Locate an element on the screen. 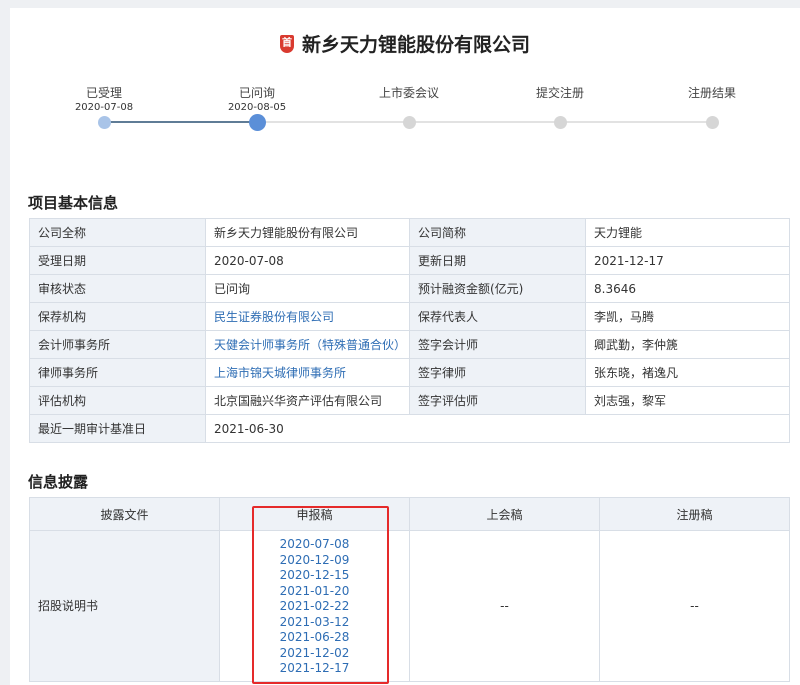  field-label: 公司全称 is located at coordinates (117, 232).